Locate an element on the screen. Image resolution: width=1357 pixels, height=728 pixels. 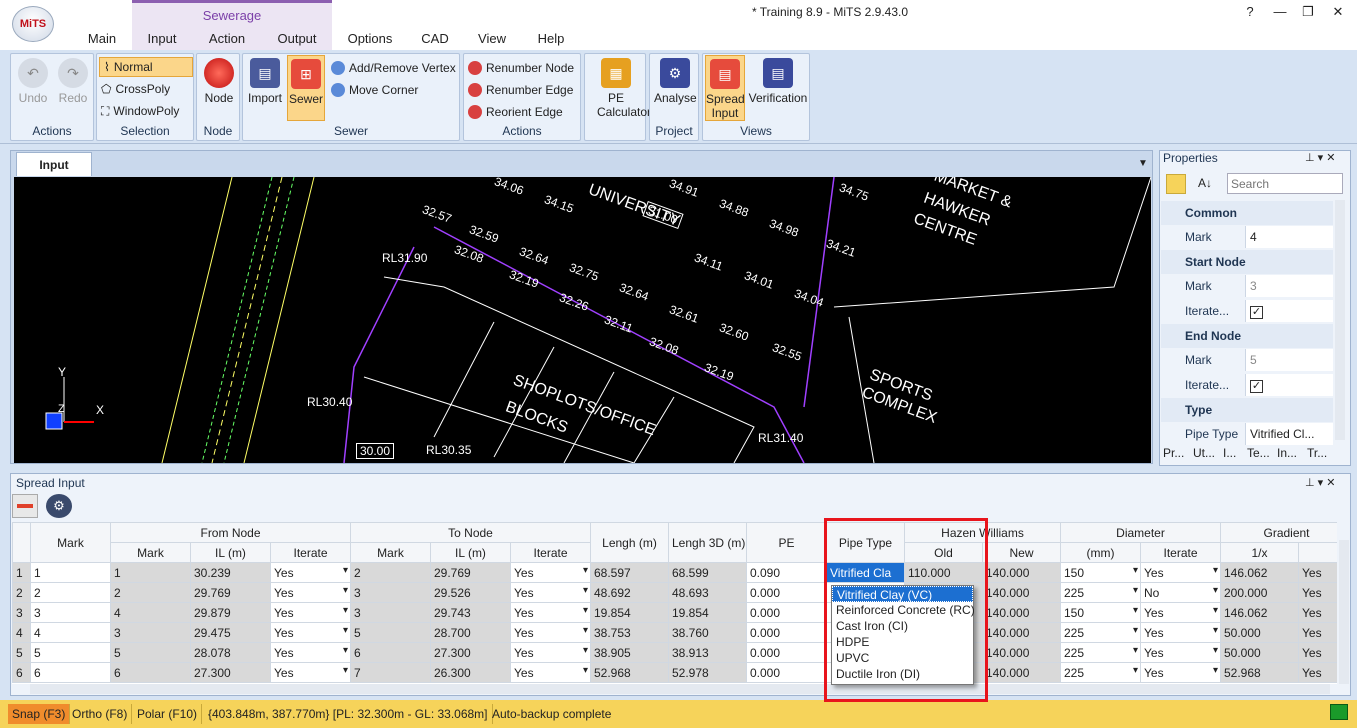
prop-start-iterate-checkbox: ✓ is located at coordinates (1289, 311).